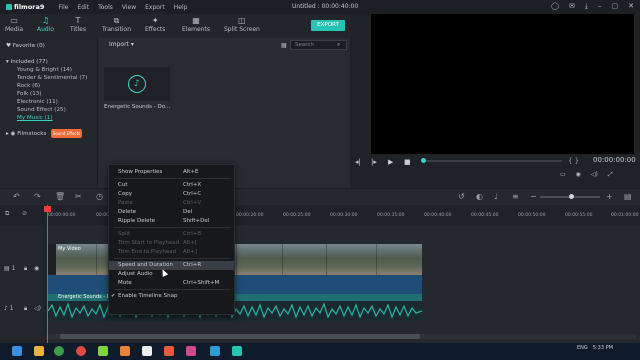  I want to click on camtasia-icon, so click(103, 351).